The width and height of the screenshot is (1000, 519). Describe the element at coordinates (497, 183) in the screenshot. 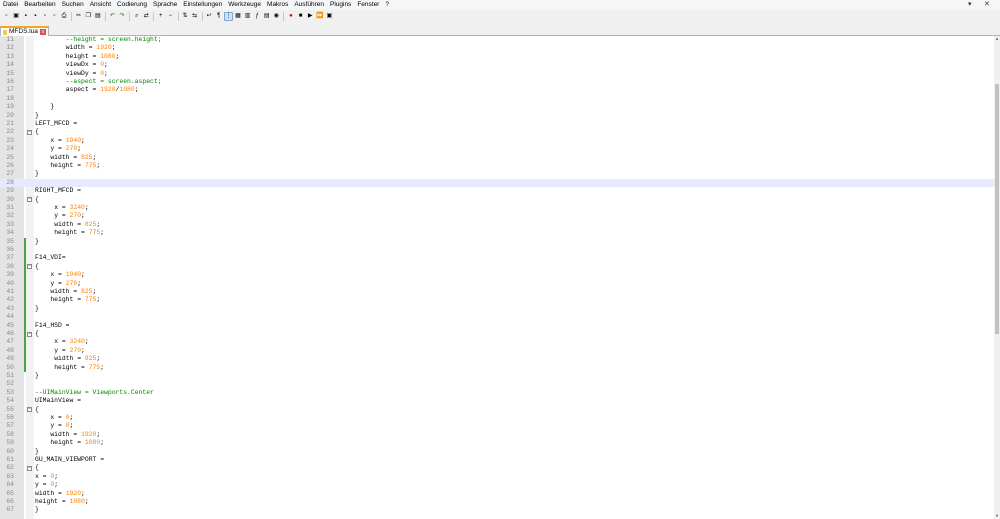

I see `code-line: 28` at that location.